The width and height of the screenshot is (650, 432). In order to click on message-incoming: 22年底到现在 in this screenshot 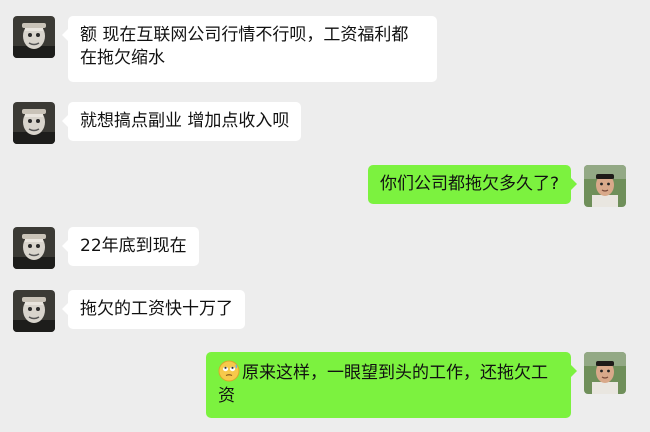, I will do `click(106, 248)`.